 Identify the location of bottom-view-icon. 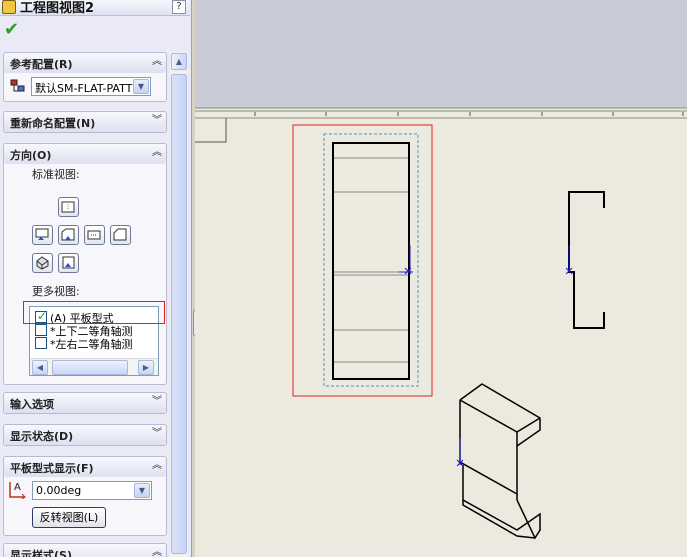
(68, 262).